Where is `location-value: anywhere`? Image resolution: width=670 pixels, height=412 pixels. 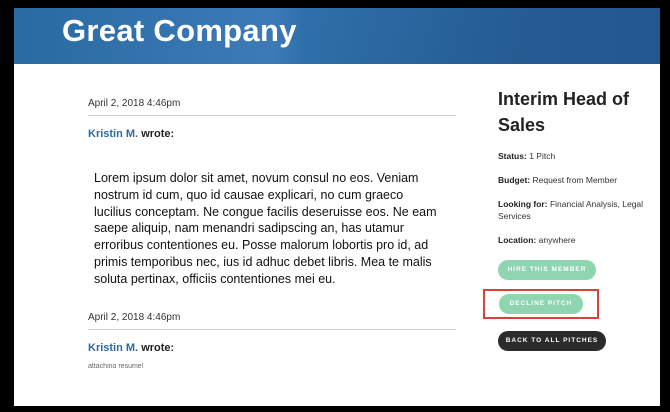 location-value: anywhere is located at coordinates (557, 240).